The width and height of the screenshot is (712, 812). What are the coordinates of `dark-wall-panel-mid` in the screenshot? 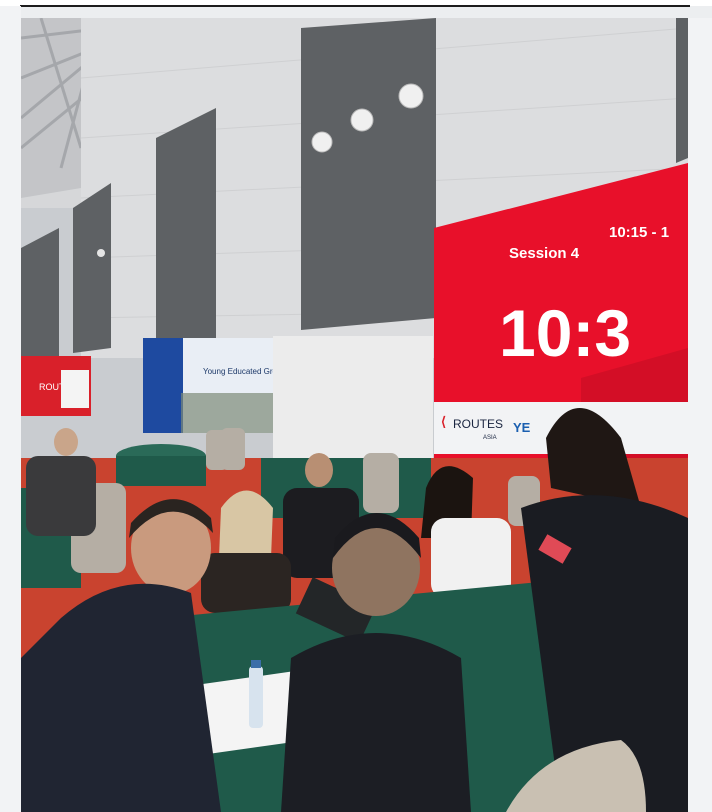 It's located at (186, 228).